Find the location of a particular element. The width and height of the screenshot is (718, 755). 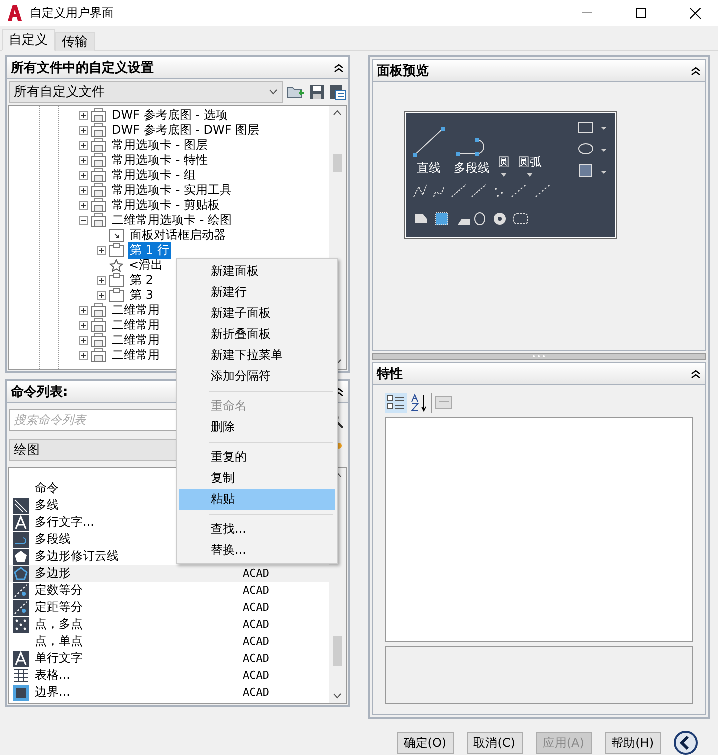

command-name: 多线 is located at coordinates (47, 505).